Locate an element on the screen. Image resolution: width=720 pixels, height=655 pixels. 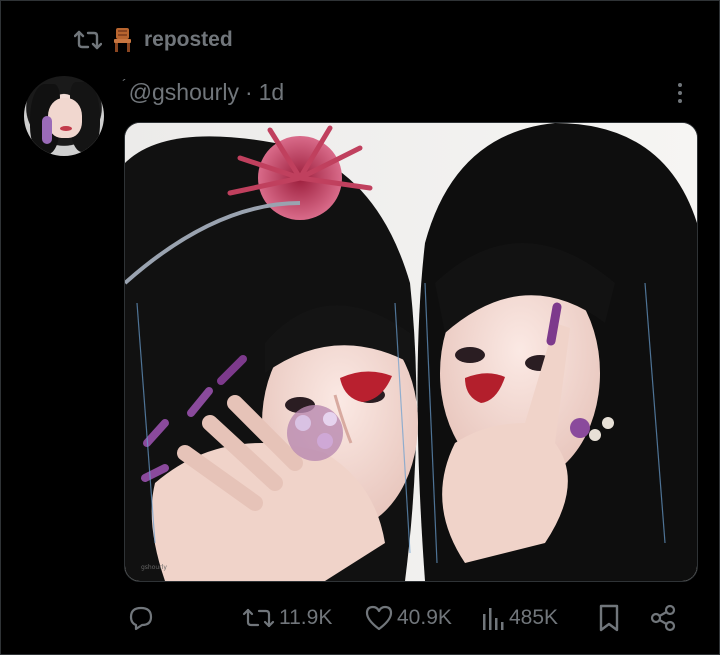
bookmark-icon is located at coordinates (609, 618).